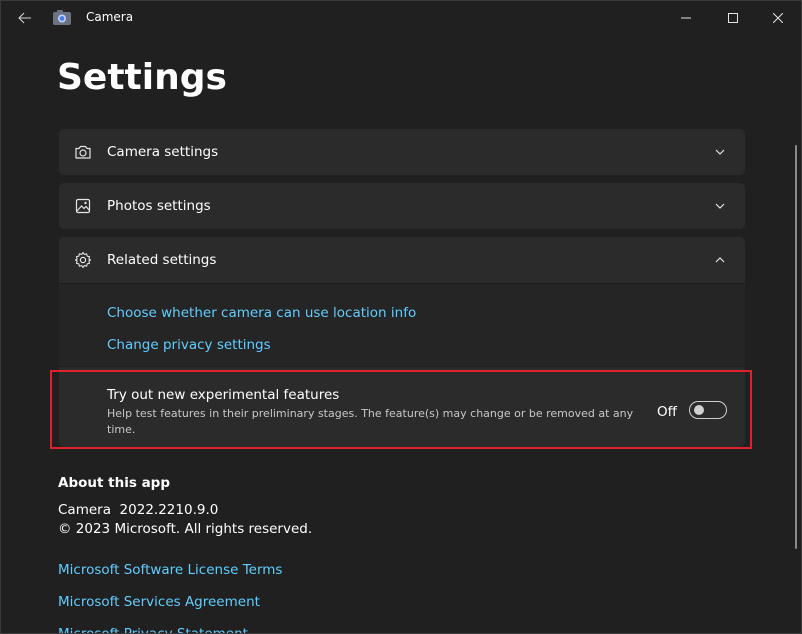 The height and width of the screenshot is (634, 802). Describe the element at coordinates (796, 347) in the screenshot. I see `scrollbar` at that location.